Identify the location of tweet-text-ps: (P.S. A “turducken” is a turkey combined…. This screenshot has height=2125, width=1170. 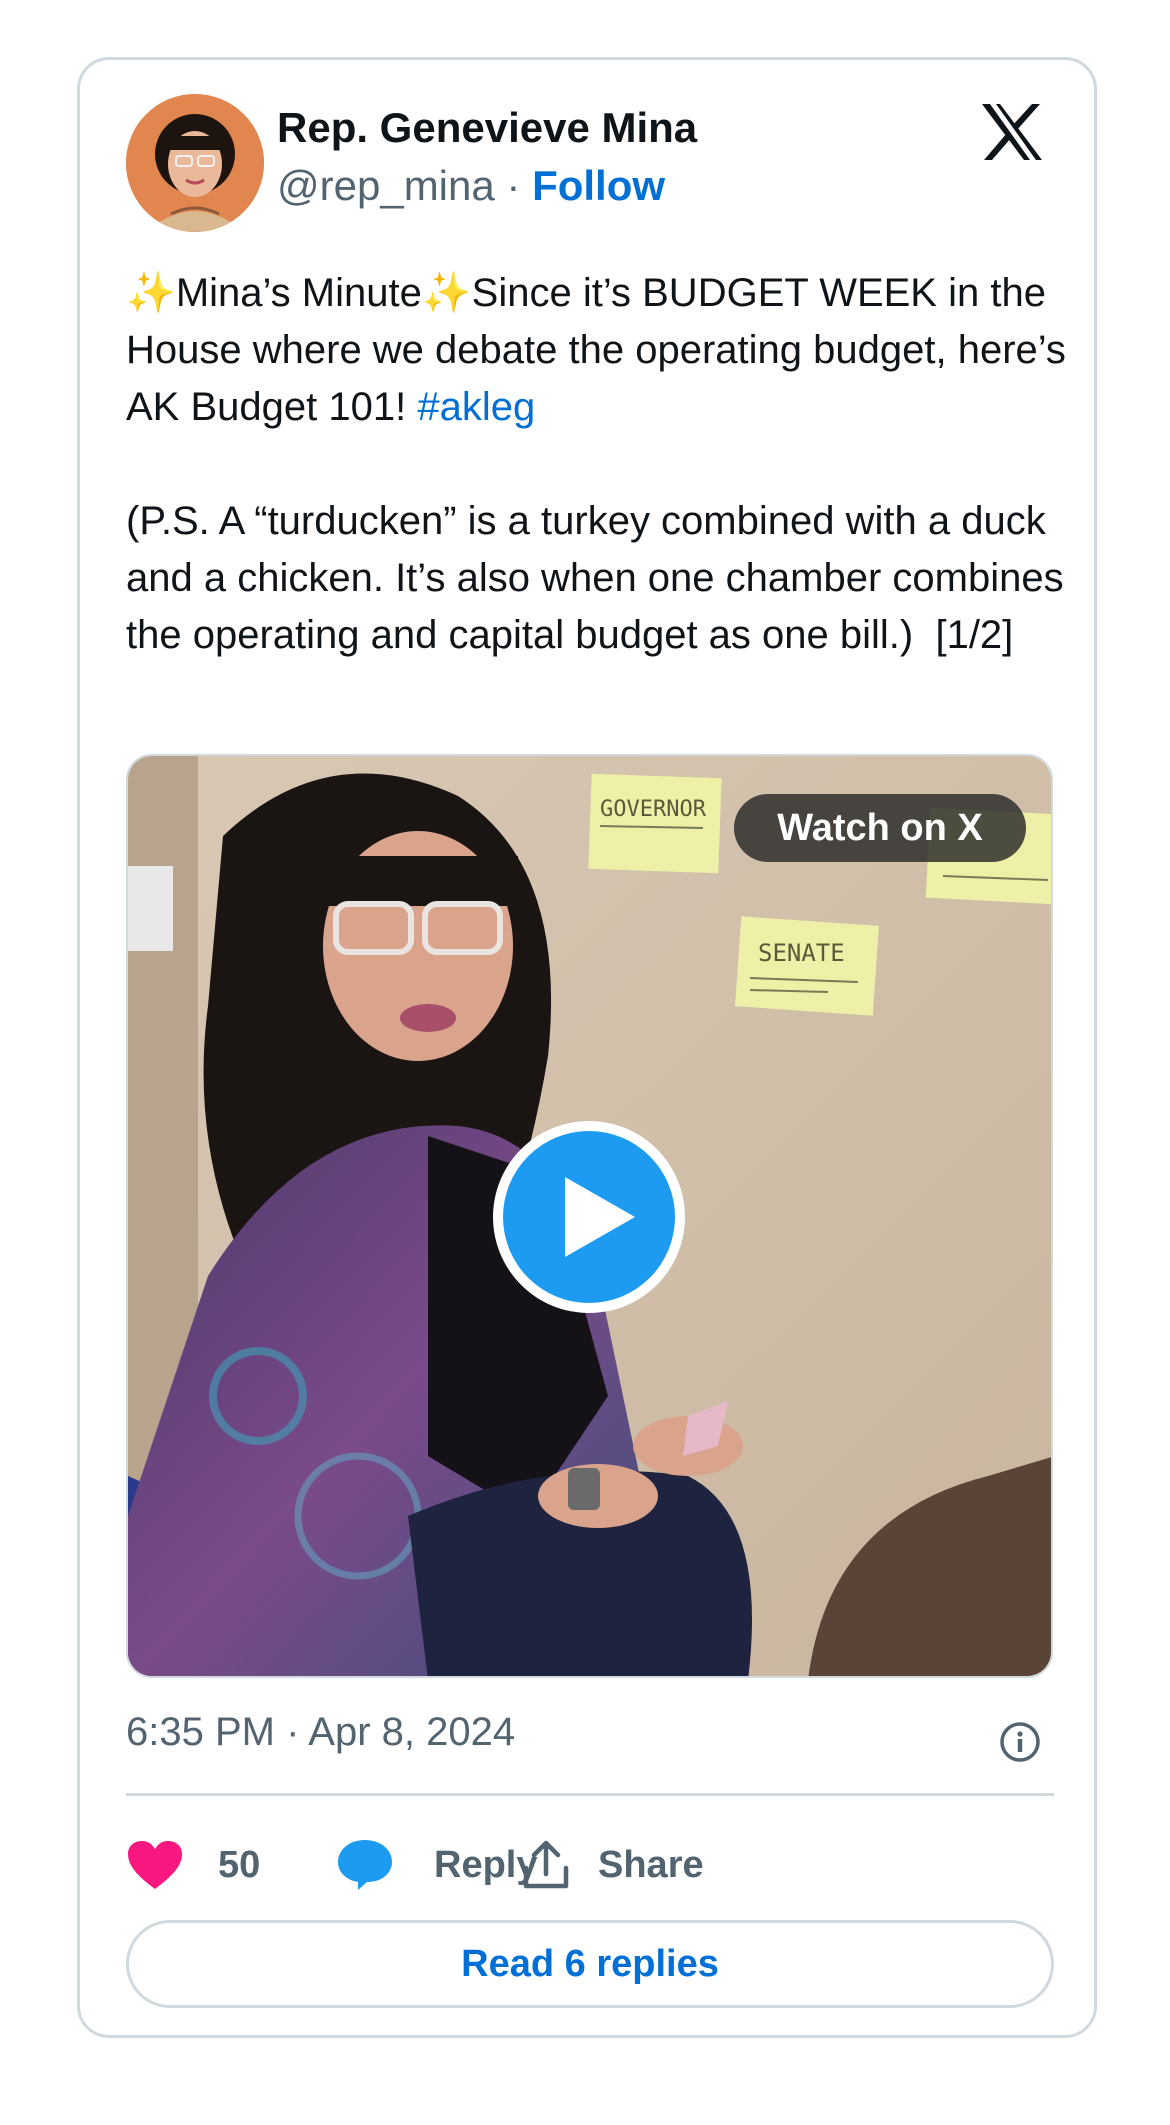
(595, 578).